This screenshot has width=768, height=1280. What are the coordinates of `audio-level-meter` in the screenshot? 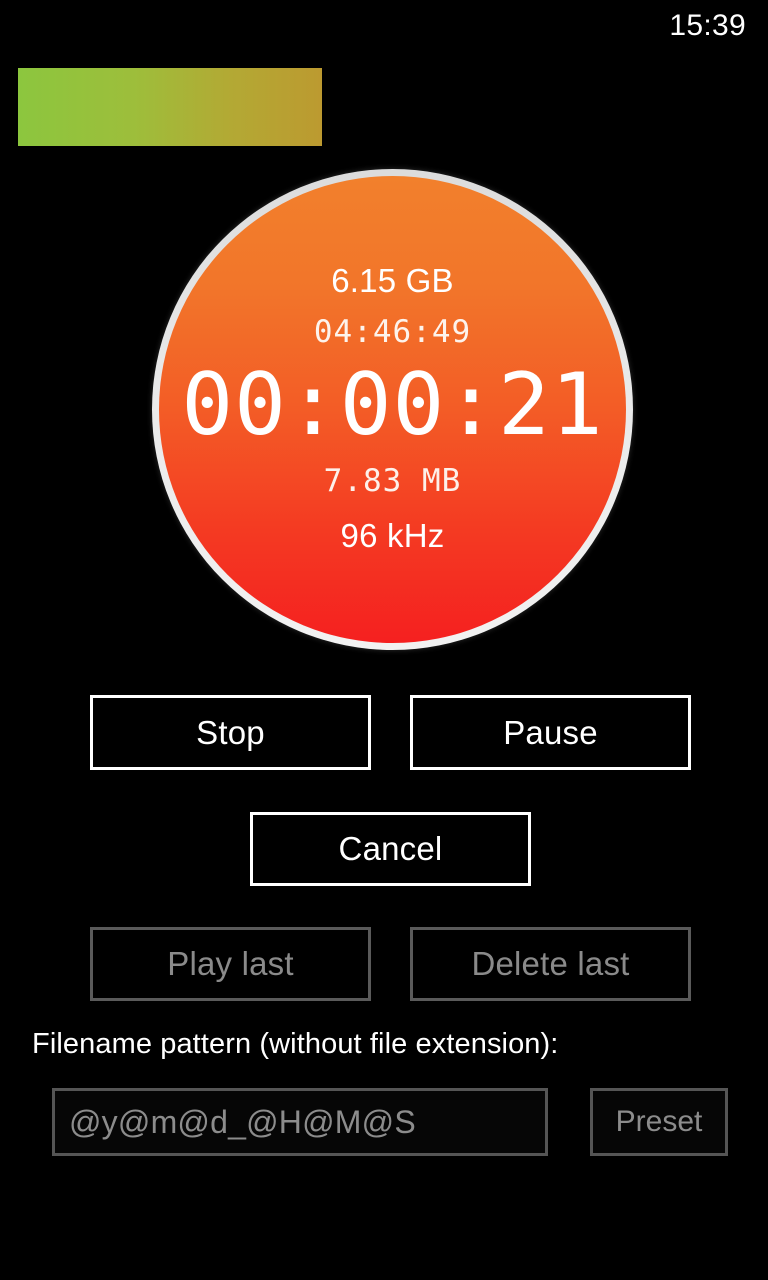 It's located at (170, 107).